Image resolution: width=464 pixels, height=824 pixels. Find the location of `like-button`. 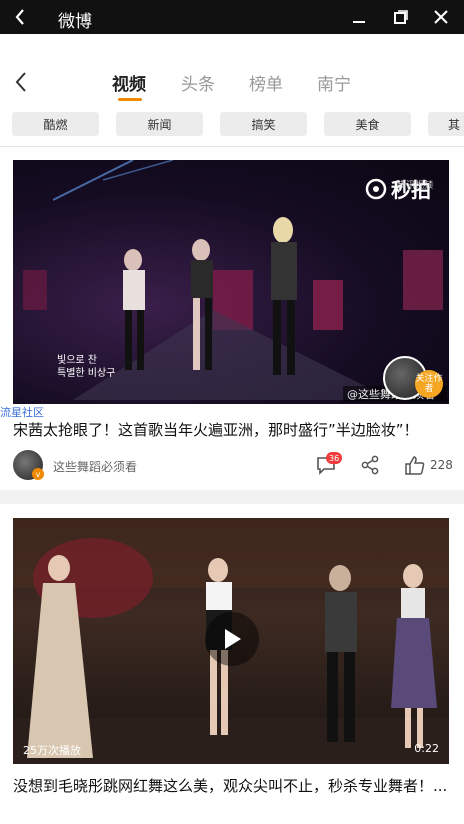

like-button is located at coordinates (415, 465).